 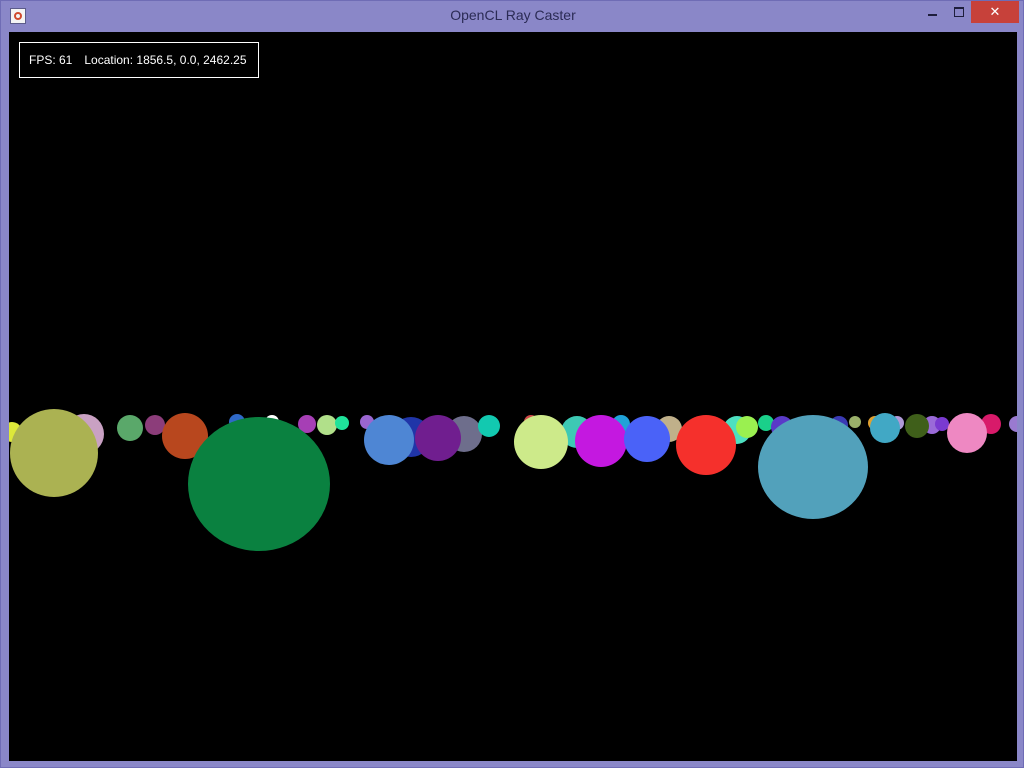 I want to click on title-bar: OpenCL Ray Caster, so click(x=512, y=16).